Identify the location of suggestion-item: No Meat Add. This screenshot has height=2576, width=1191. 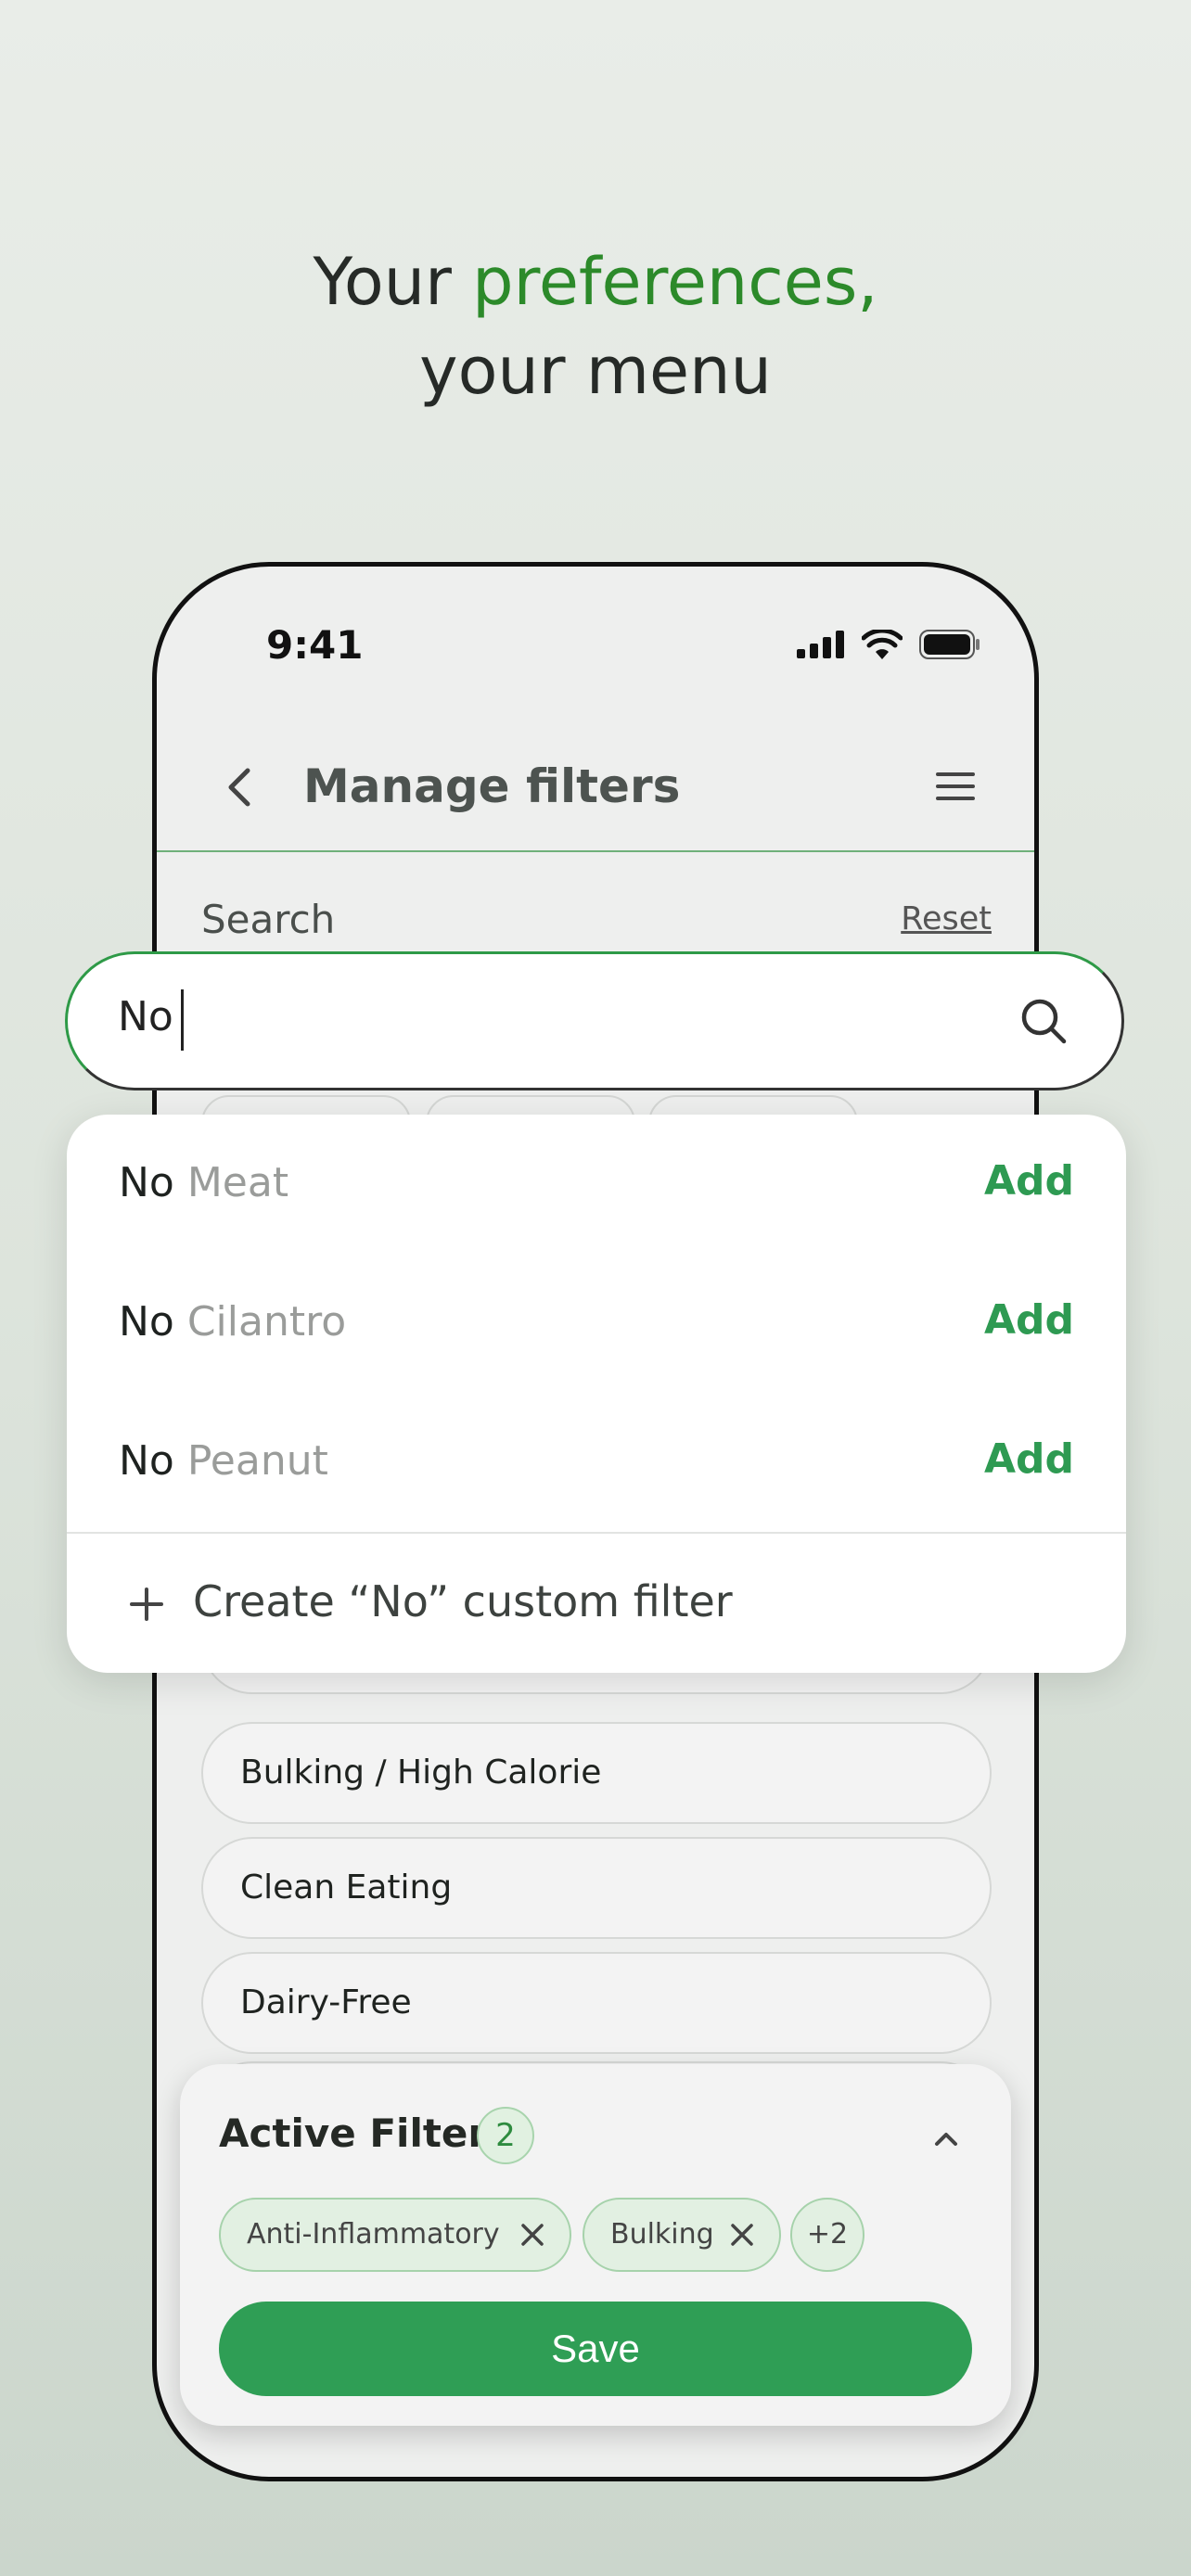
(597, 1184).